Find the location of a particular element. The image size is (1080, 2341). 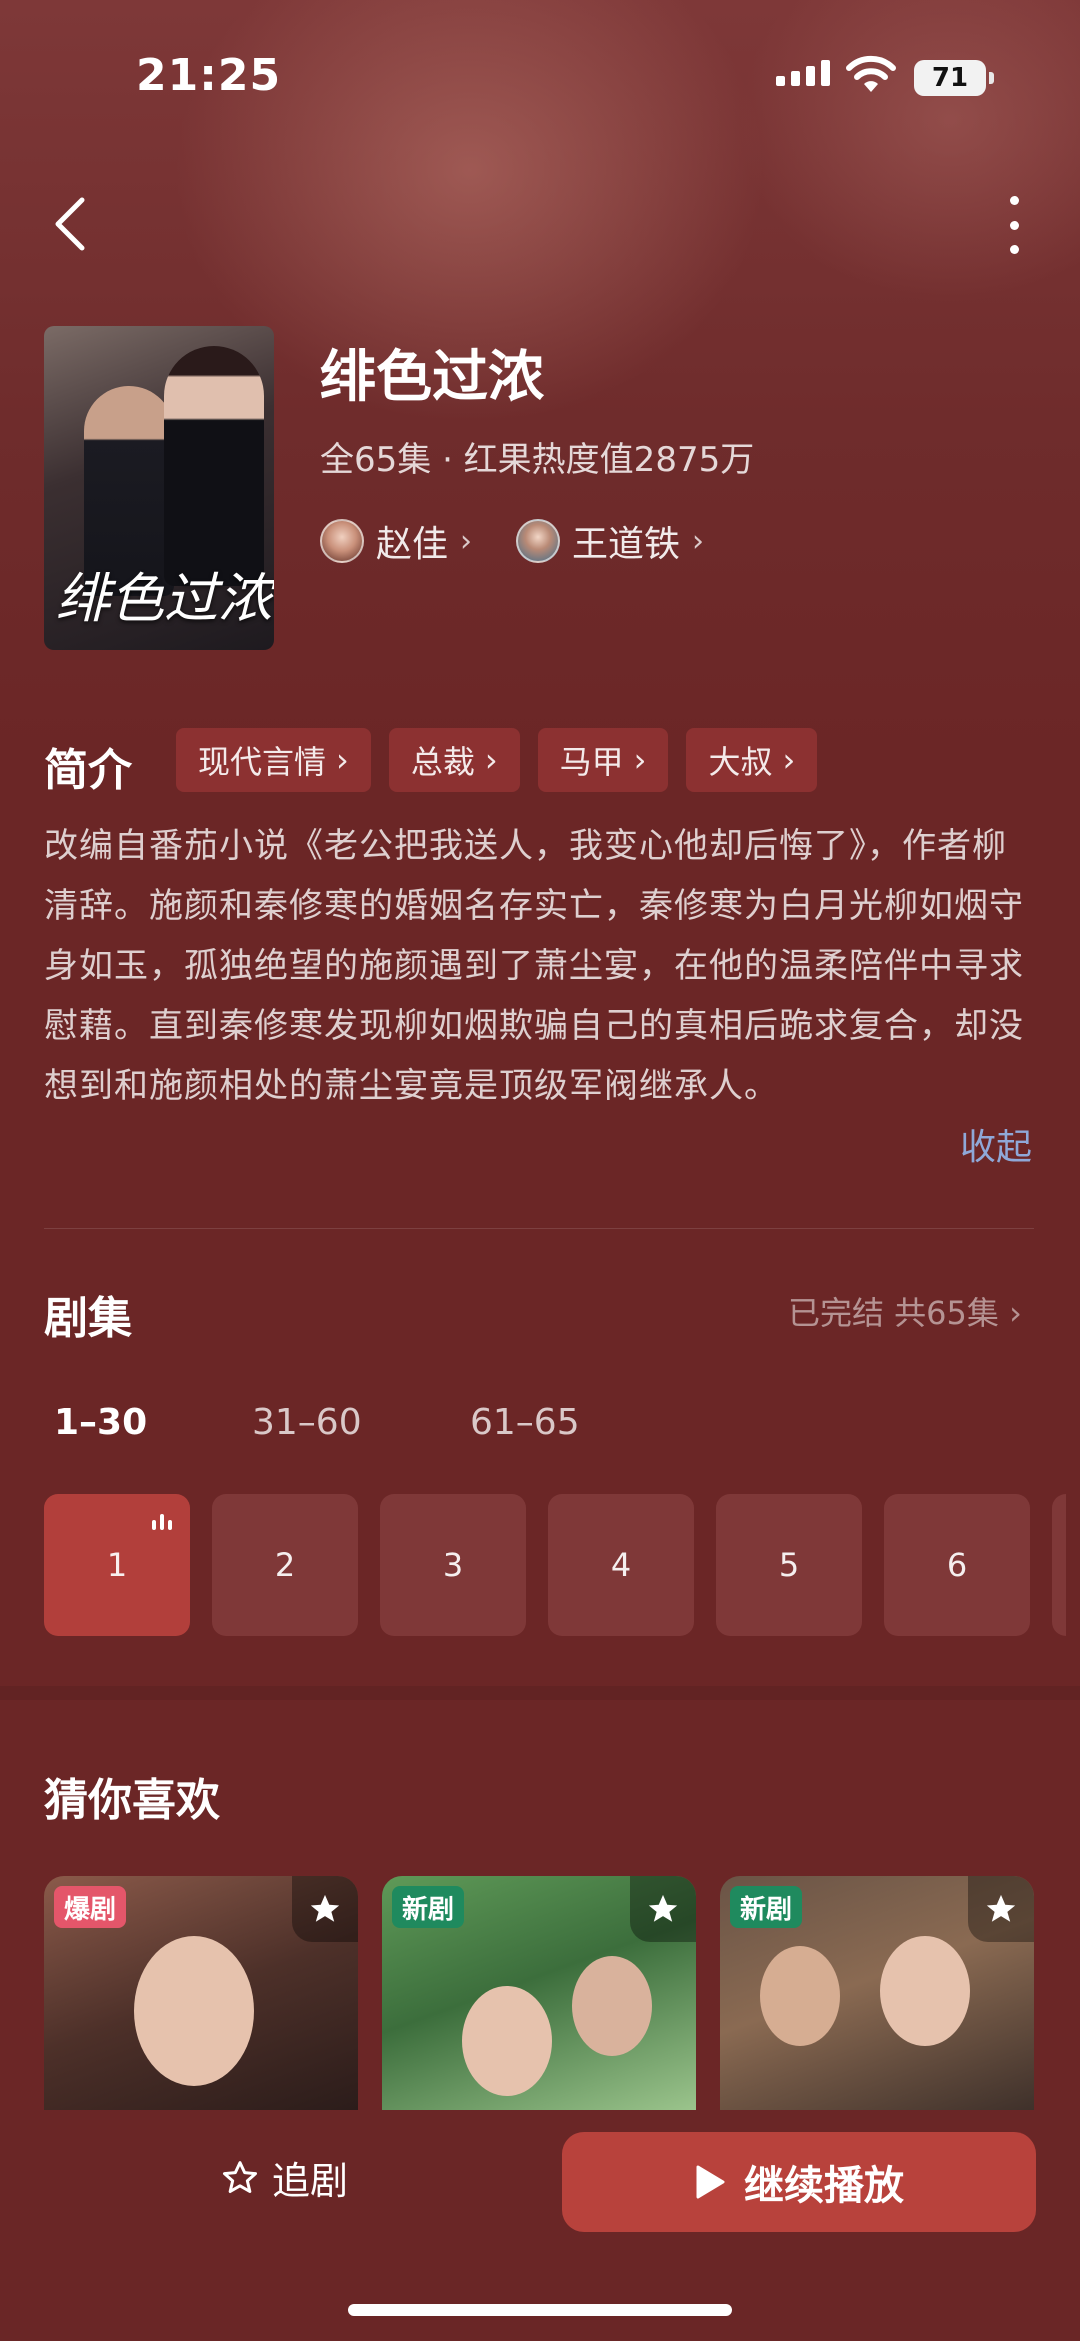

play-icon is located at coordinates (710, 2182).